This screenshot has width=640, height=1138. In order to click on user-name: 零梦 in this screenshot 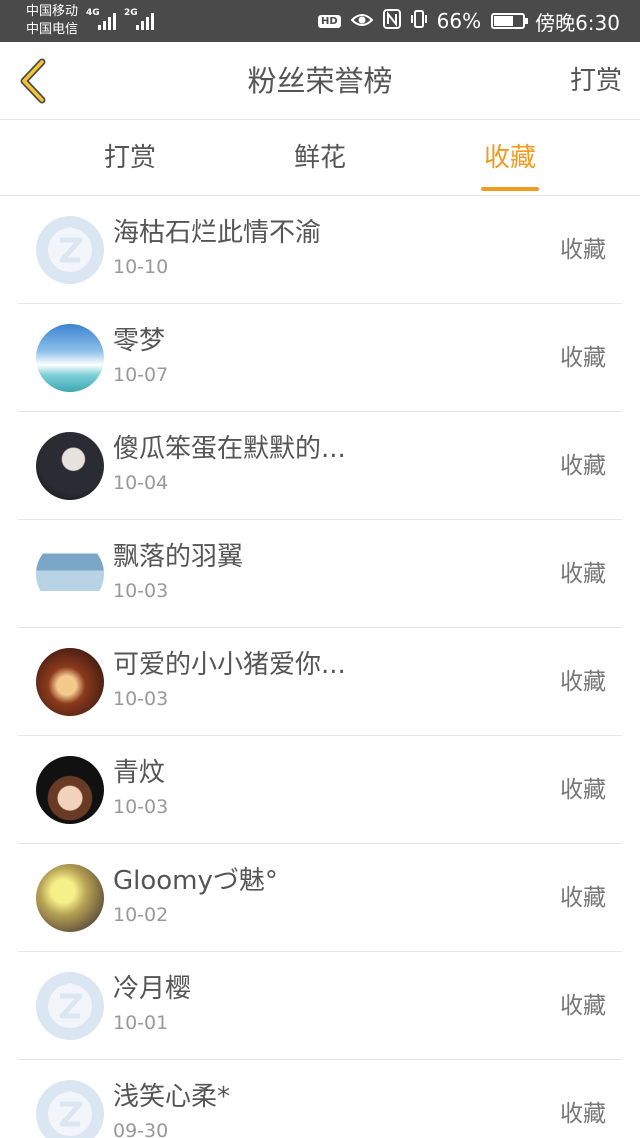, I will do `click(139, 341)`.